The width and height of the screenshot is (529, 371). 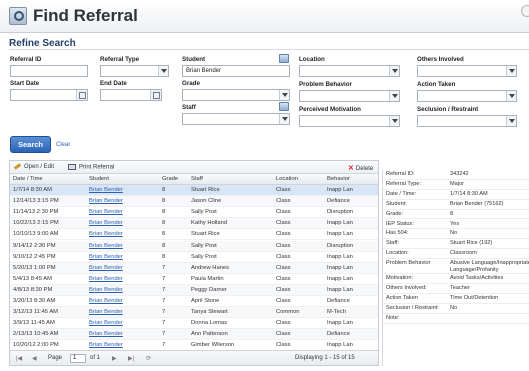 What do you see at coordinates (467, 71) in the screenshot?
I see `others-involved-select` at bounding box center [467, 71].